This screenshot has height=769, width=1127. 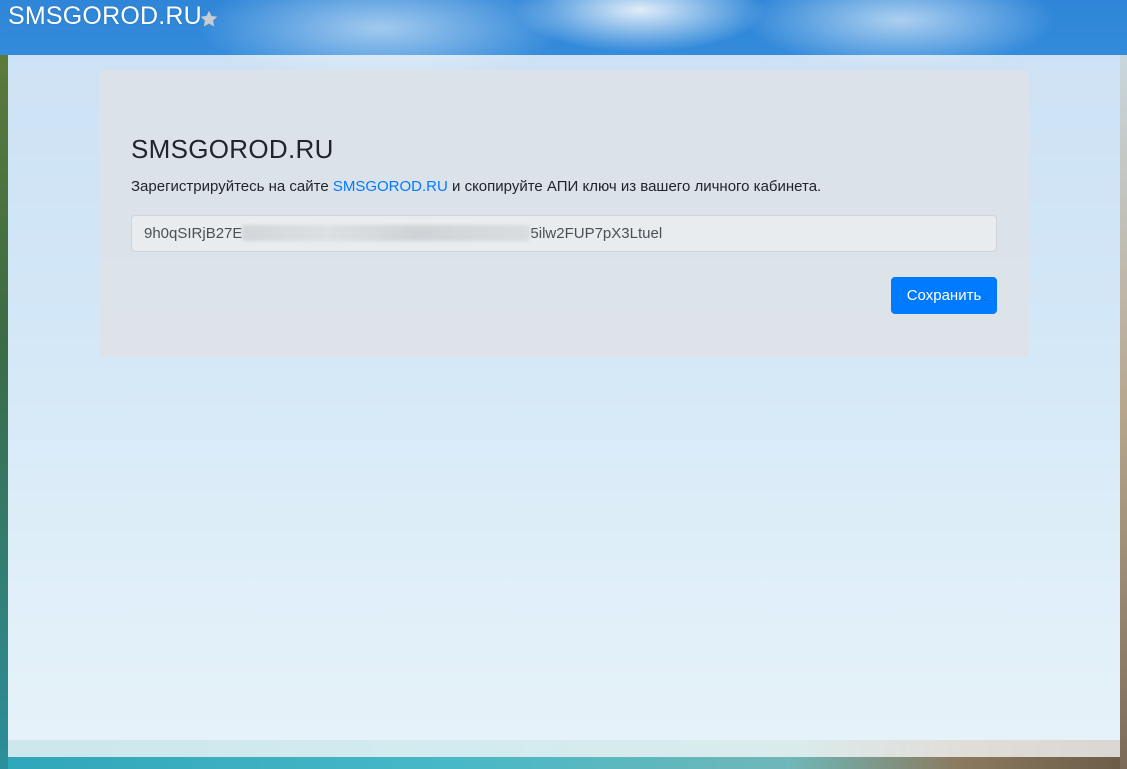 What do you see at coordinates (232, 149) in the screenshot?
I see `panel-title: SMSGOROD.RU` at bounding box center [232, 149].